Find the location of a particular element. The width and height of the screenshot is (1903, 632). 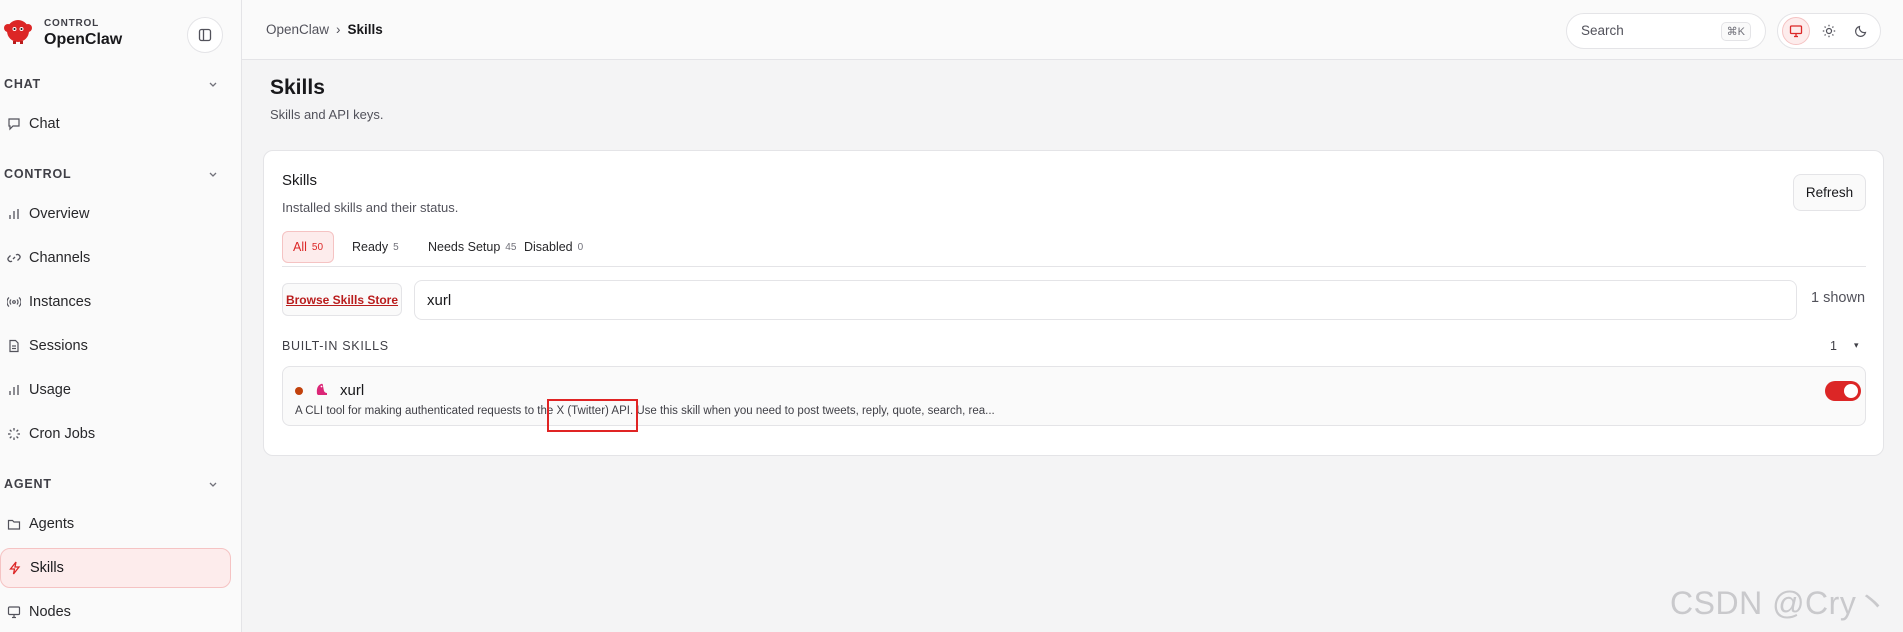

card-title: Skills is located at coordinates (300, 180).